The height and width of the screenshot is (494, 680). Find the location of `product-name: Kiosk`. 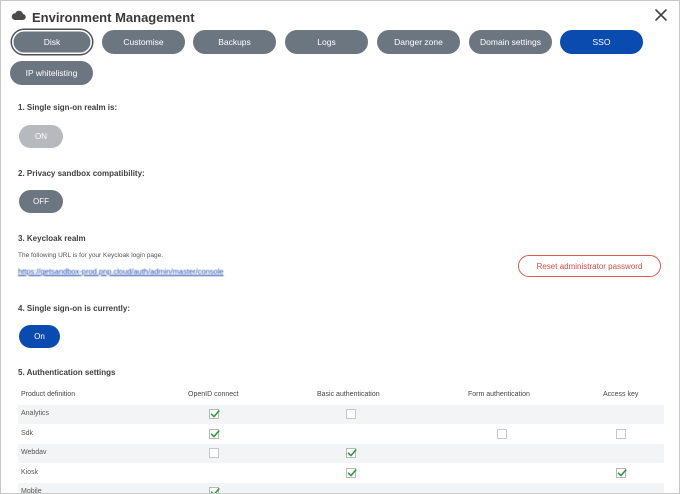

product-name: Kiosk is located at coordinates (30, 472).